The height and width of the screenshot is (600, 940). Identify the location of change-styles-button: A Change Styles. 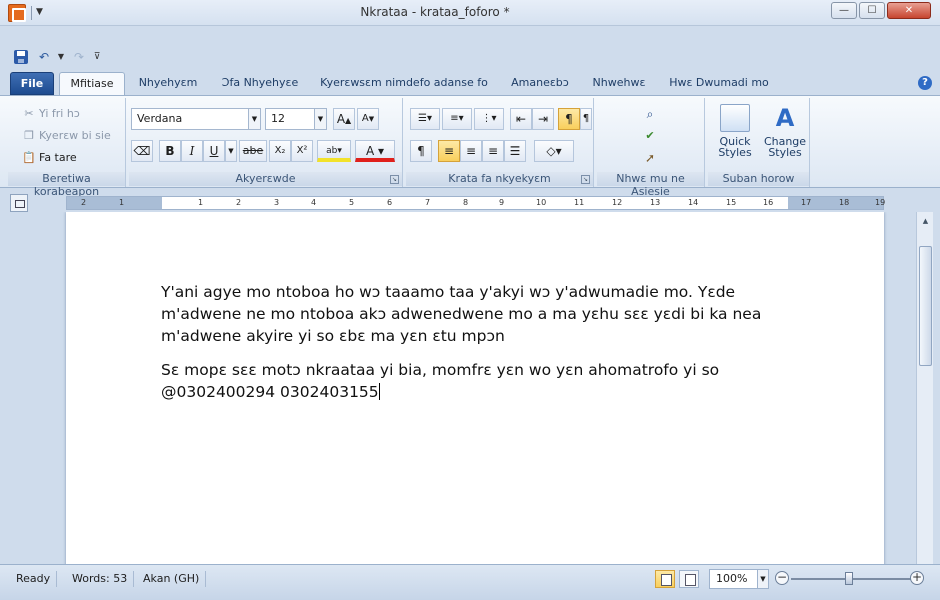
(785, 136).